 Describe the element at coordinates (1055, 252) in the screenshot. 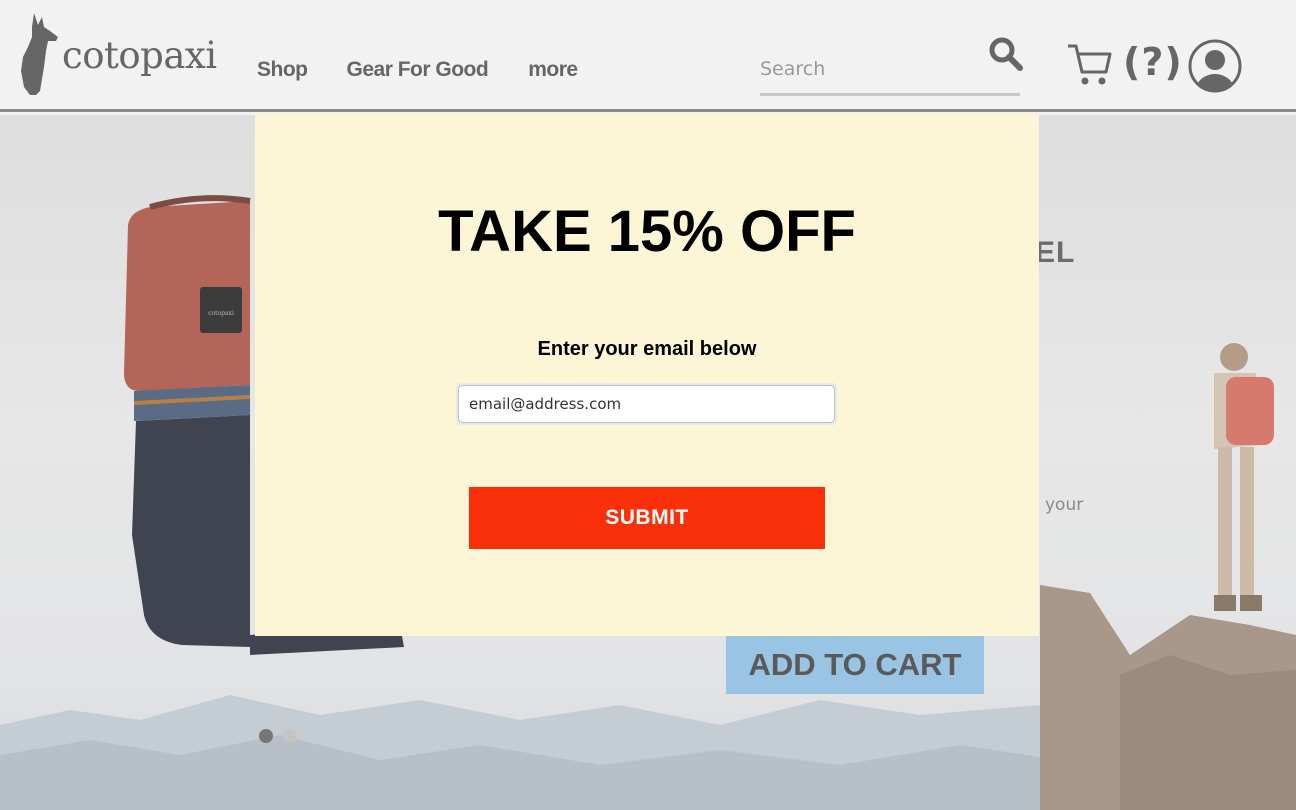

I see `hero-heading: EL` at that location.